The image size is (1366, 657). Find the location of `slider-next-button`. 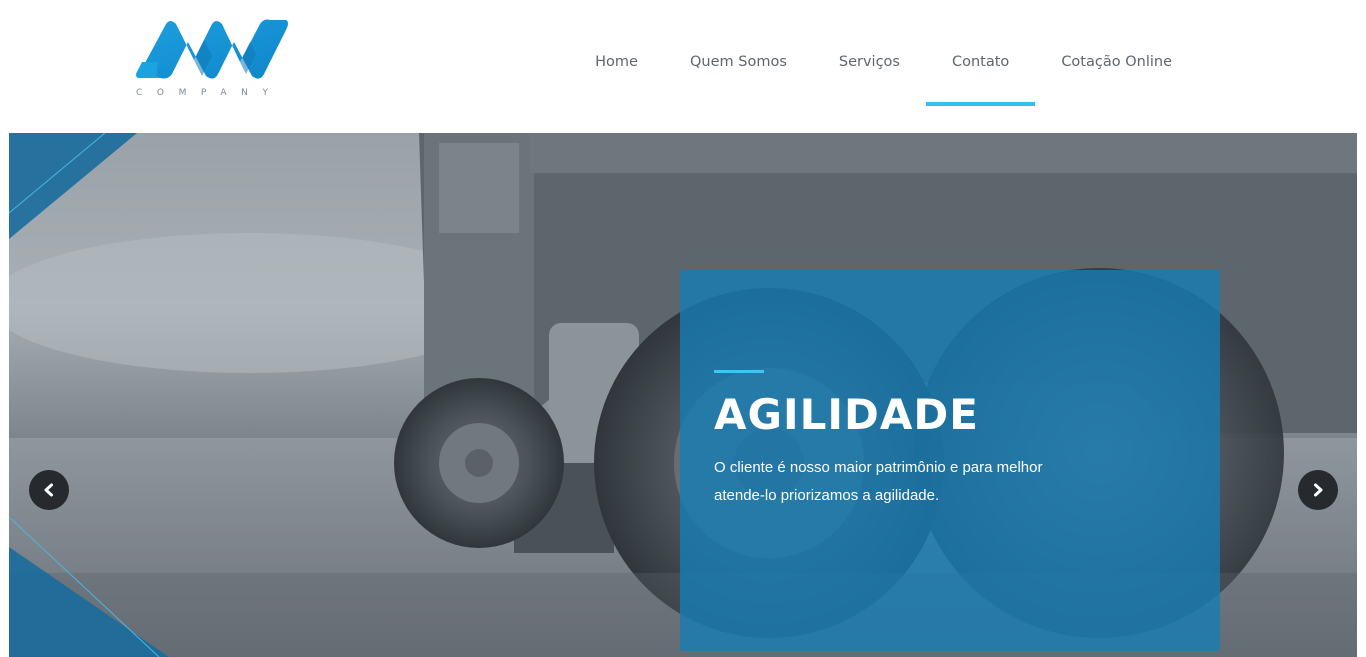

slider-next-button is located at coordinates (1318, 490).